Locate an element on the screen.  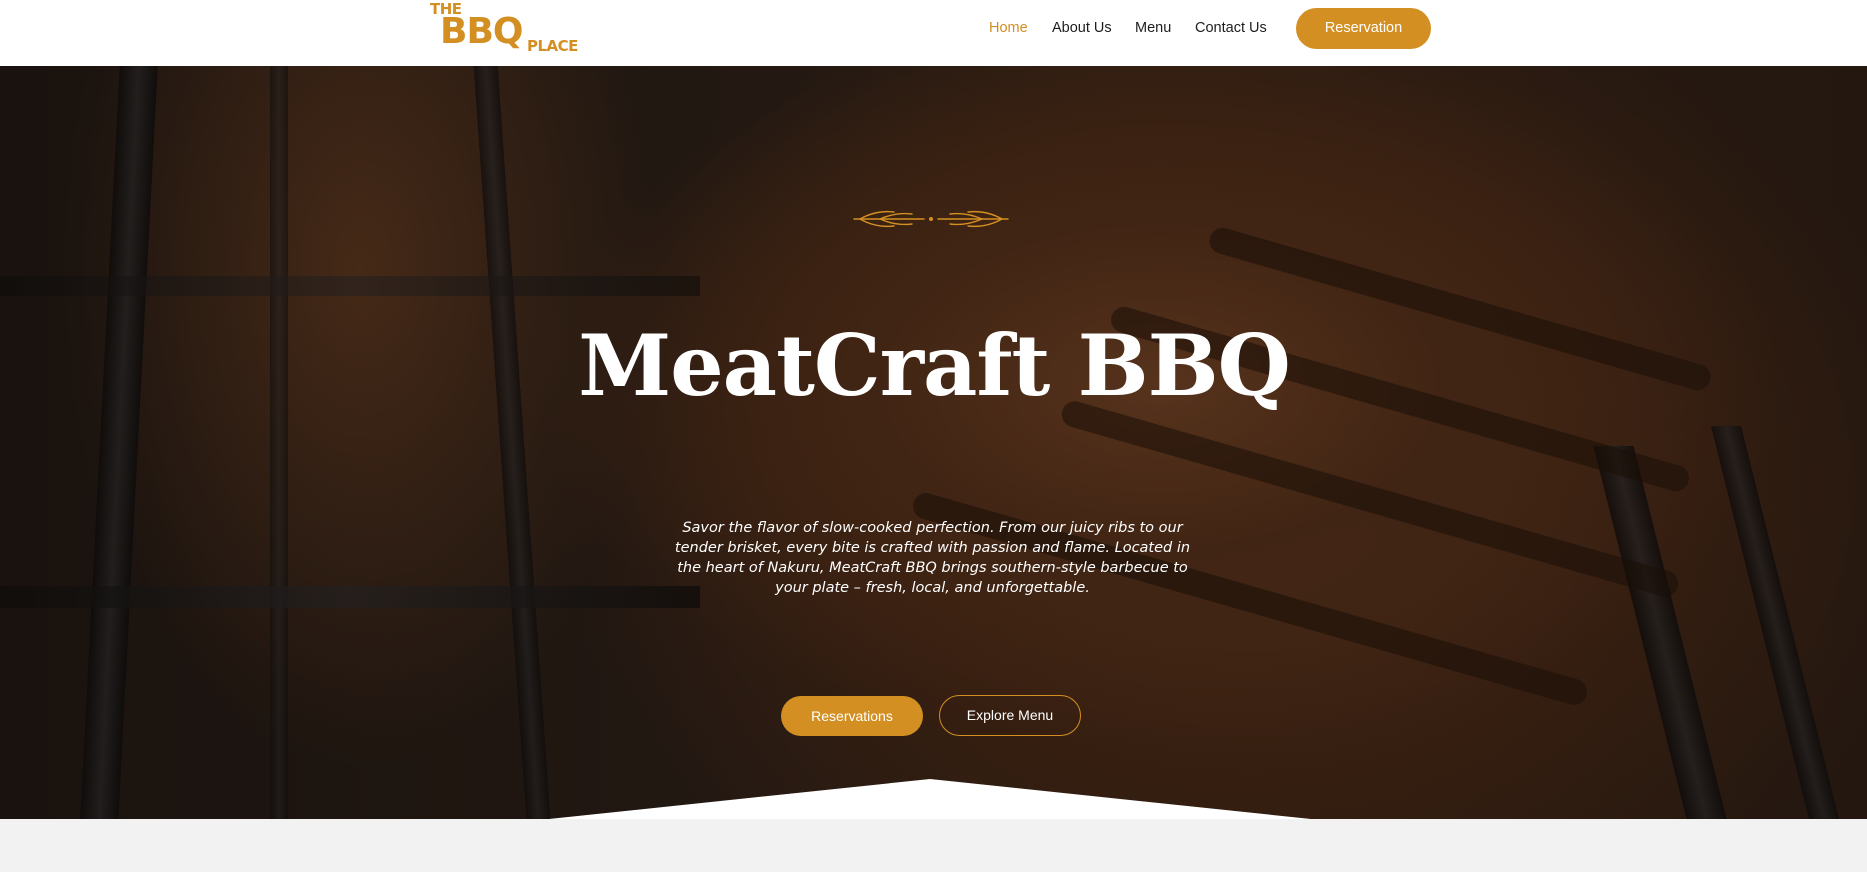
reservation-button: Reservation is located at coordinates (1363, 28).